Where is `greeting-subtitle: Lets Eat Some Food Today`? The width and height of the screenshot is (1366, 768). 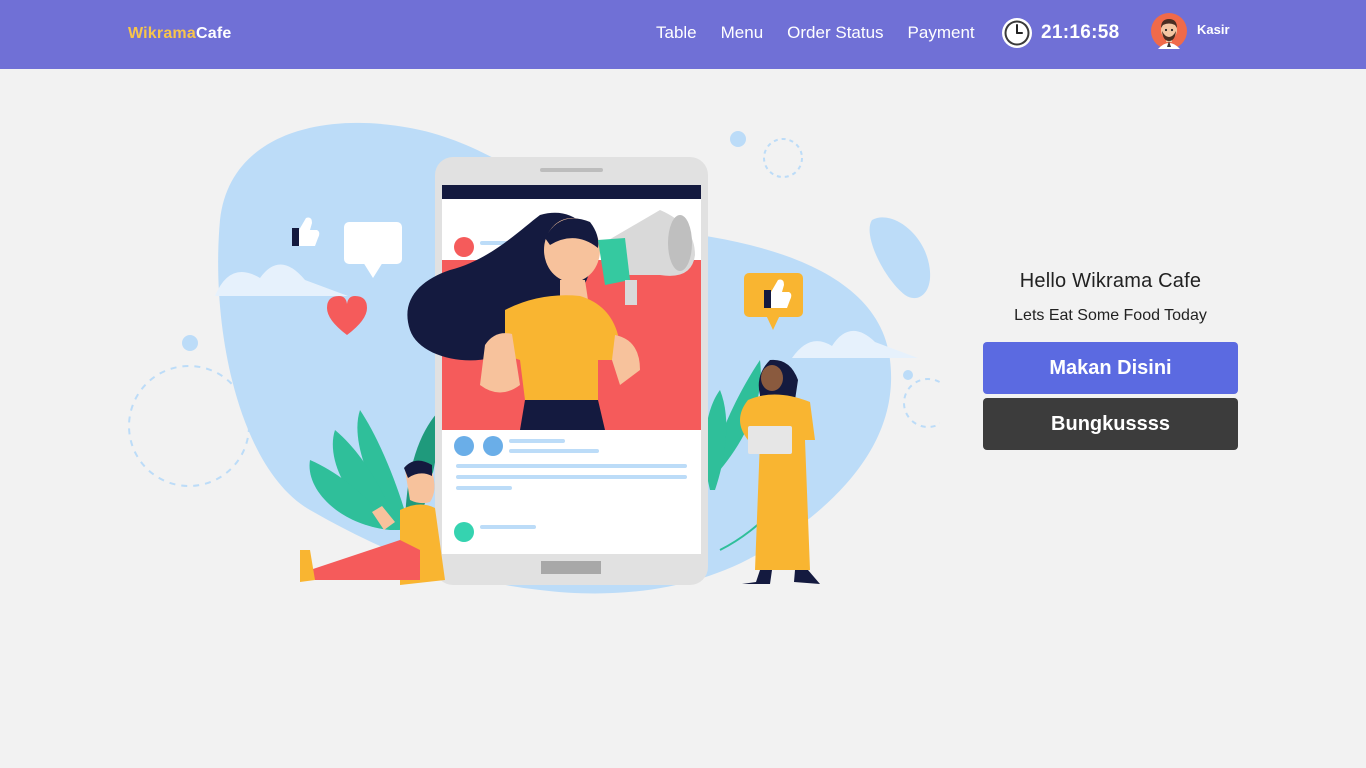 greeting-subtitle: Lets Eat Some Food Today is located at coordinates (1110, 315).